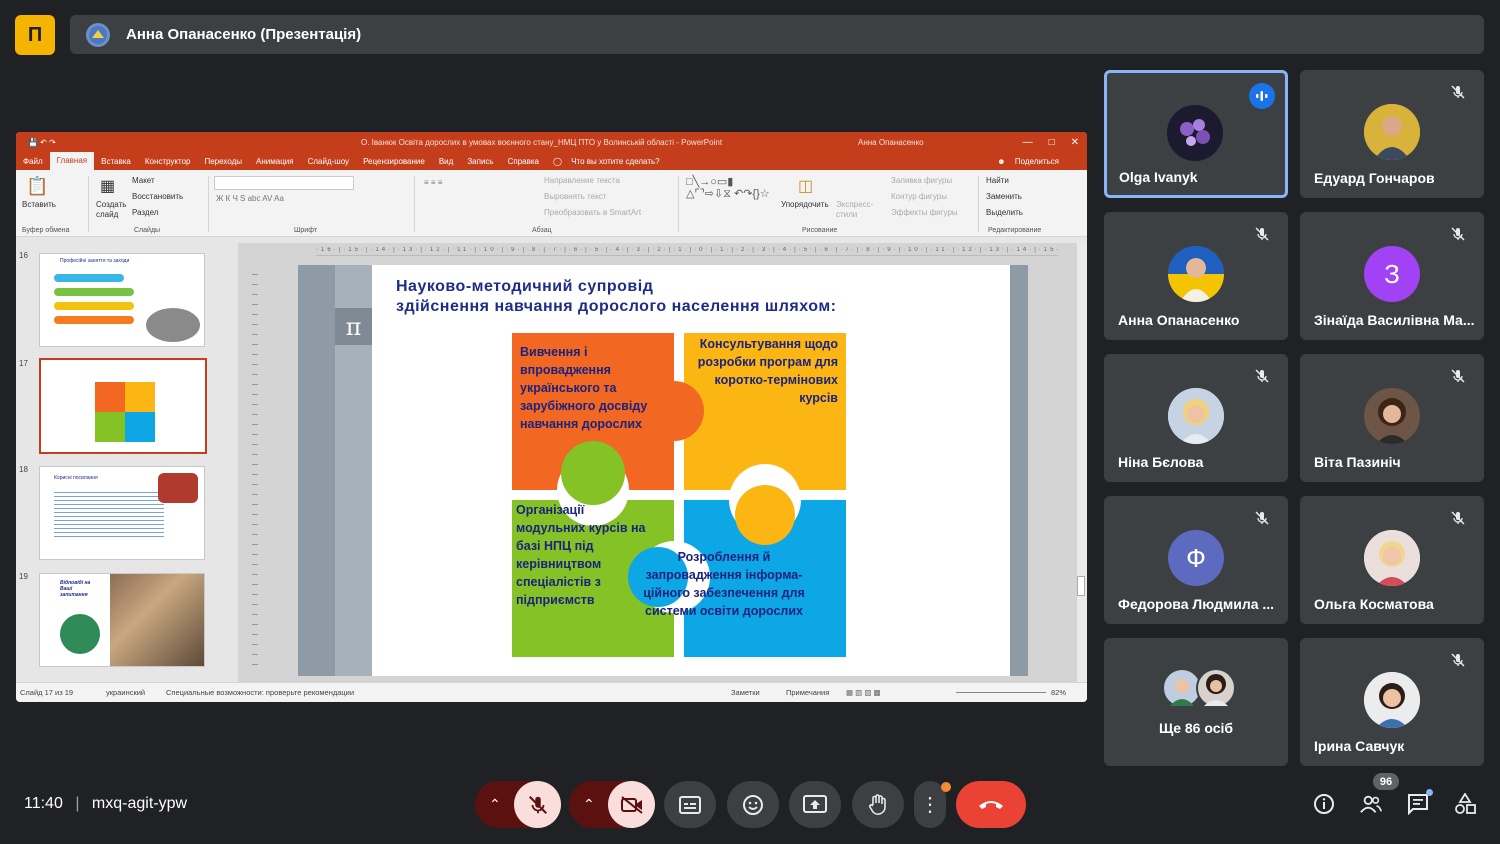  I want to click on participant-tile-olga-ivanyk: Olga Ivanyk, so click(1196, 134).